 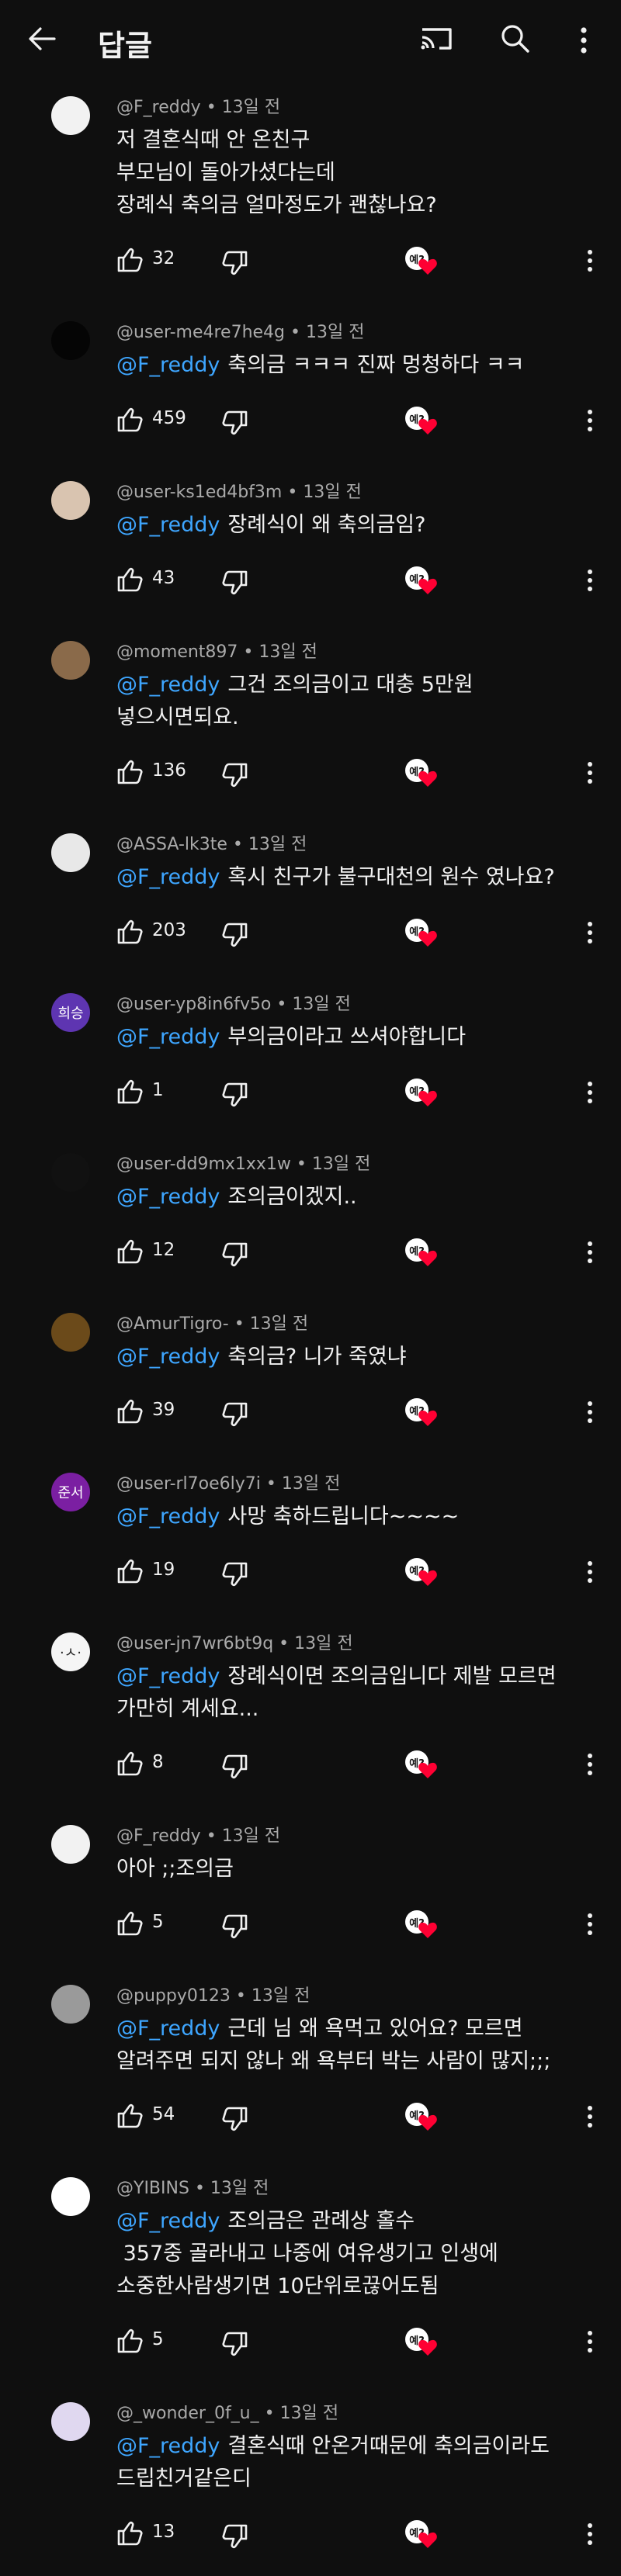 I want to click on avatar: ·ㅅ·, so click(x=70, y=1652).